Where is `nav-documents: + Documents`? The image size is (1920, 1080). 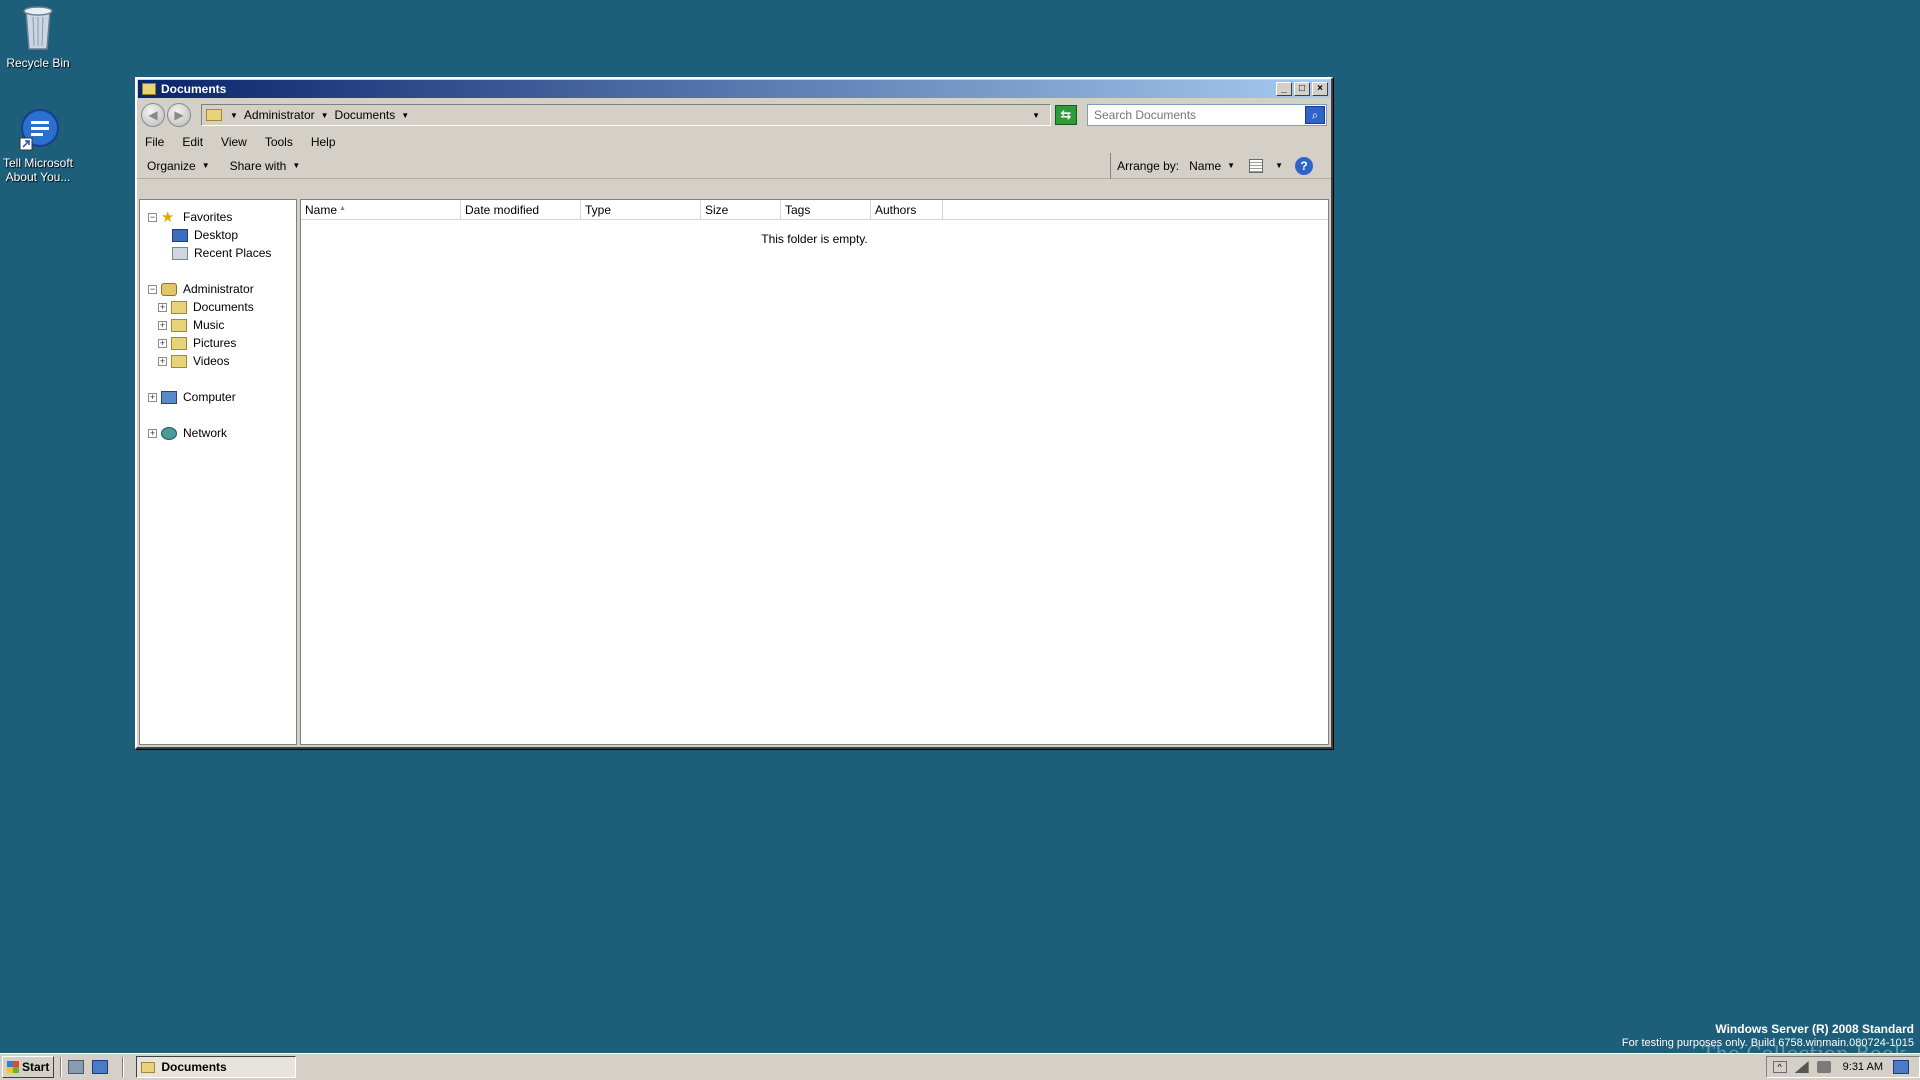 nav-documents: + Documents is located at coordinates (218, 307).